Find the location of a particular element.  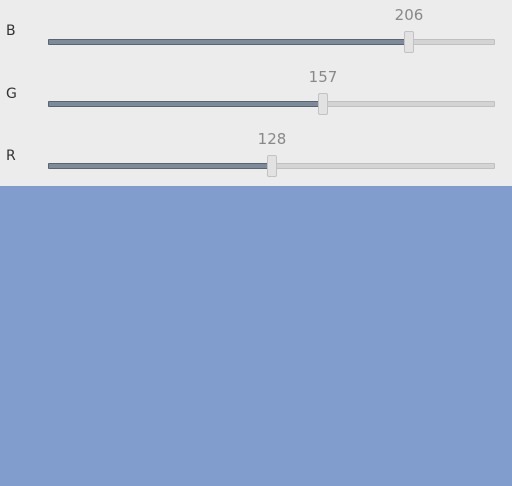

red-slider-value: 128 is located at coordinates (272, 139).